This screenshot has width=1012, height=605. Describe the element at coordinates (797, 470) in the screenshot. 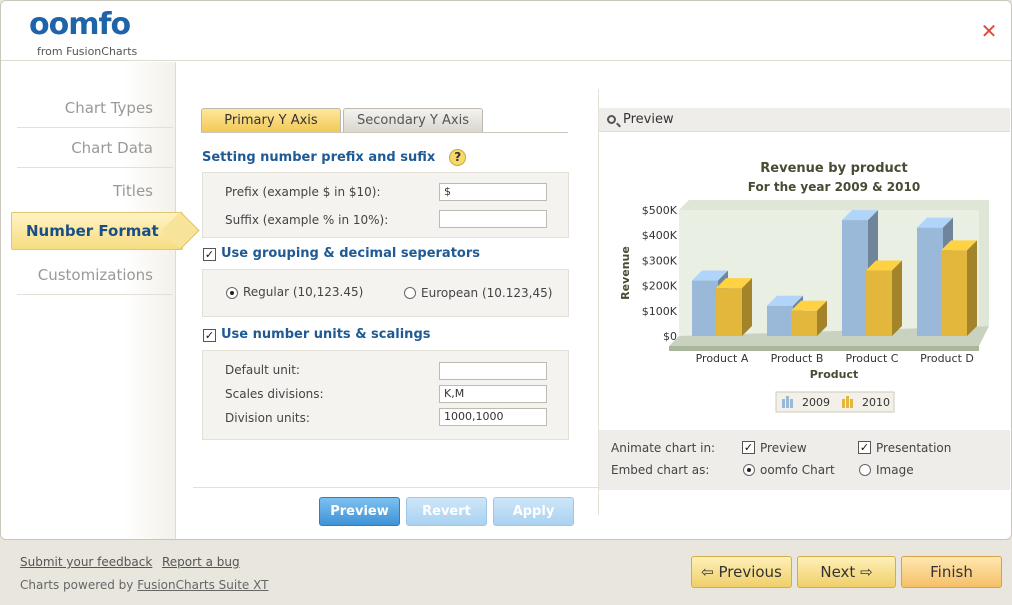

I see `embed-oomfo-label: oomfo Chart` at that location.